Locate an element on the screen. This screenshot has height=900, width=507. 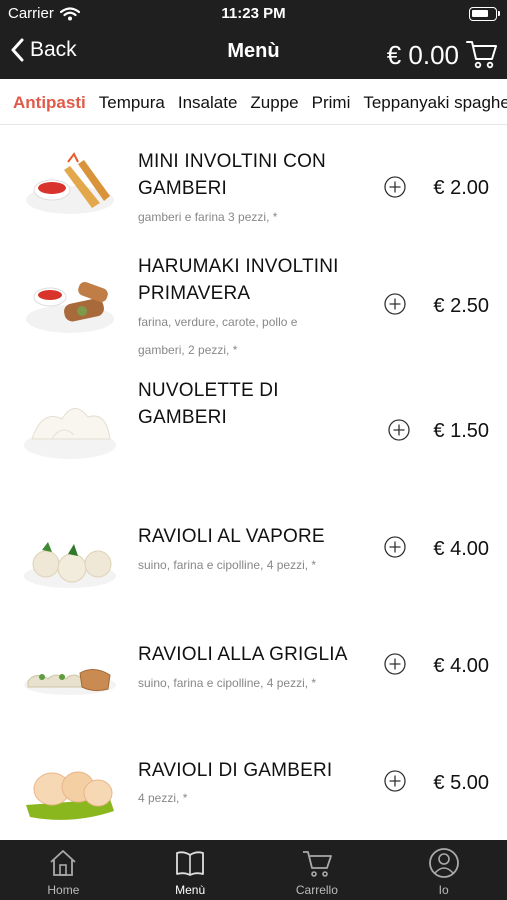
cart-total: € 0.00 is located at coordinates (422, 55).